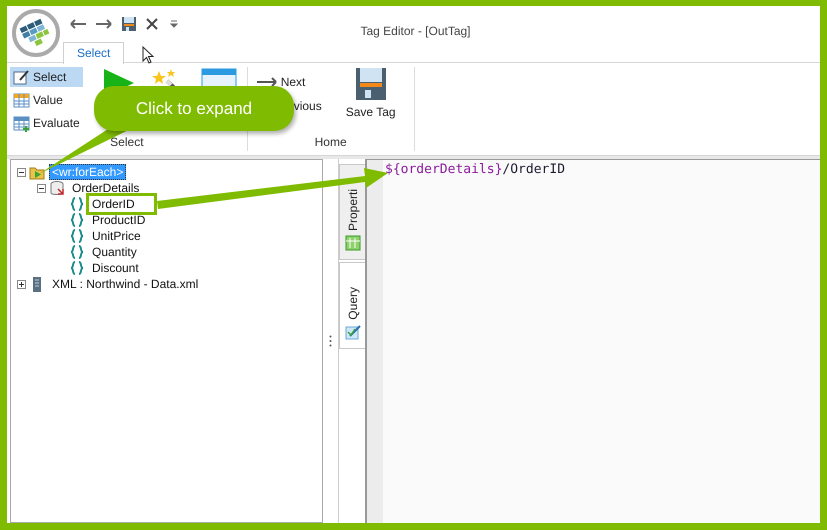  I want to click on logo-icon, so click(36, 33).